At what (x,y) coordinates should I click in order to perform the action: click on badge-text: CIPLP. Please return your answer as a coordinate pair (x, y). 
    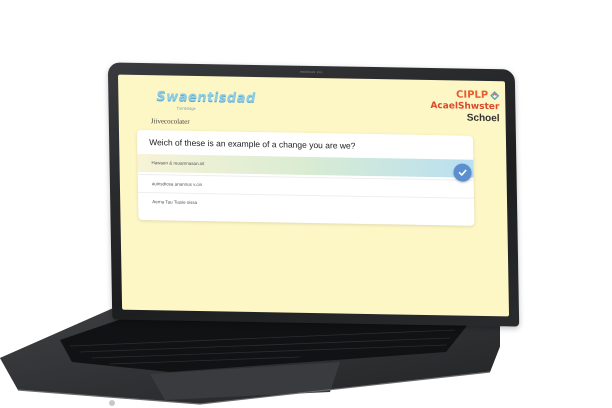
    Looking at the image, I should click on (472, 95).